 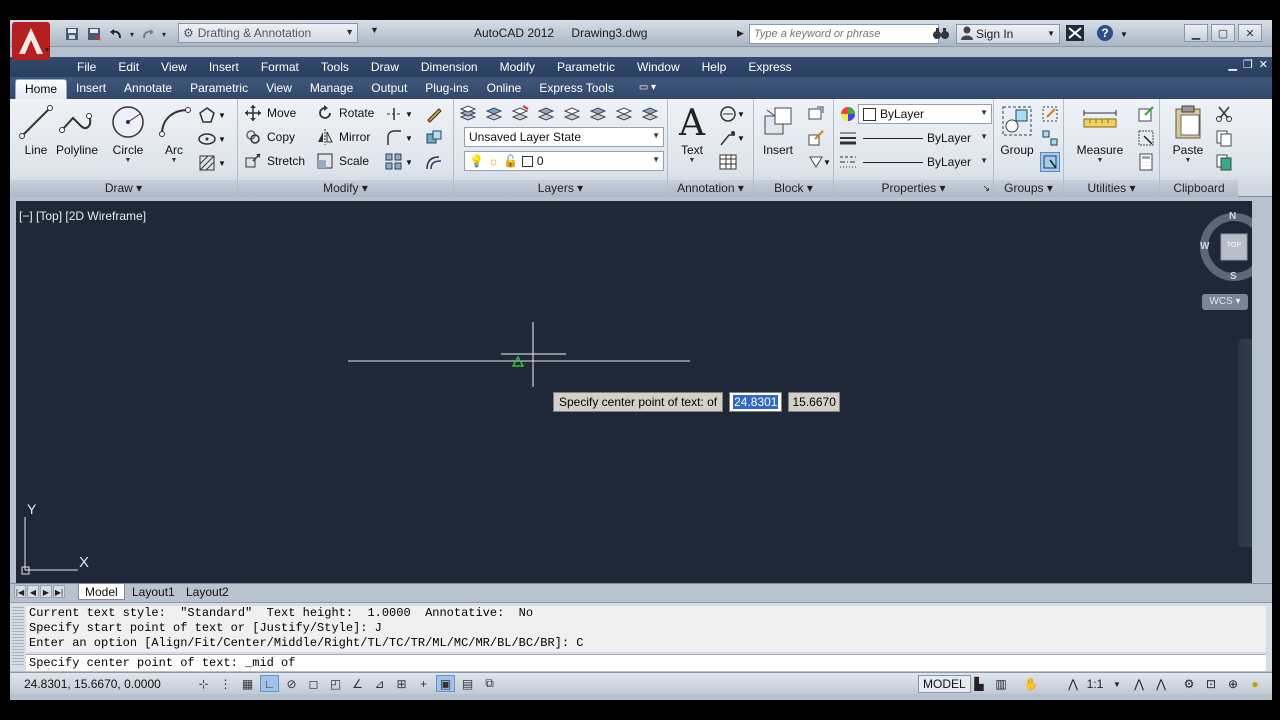 I want to click on toolbar-lock-icon: ⊡, so click(x=1211, y=684).